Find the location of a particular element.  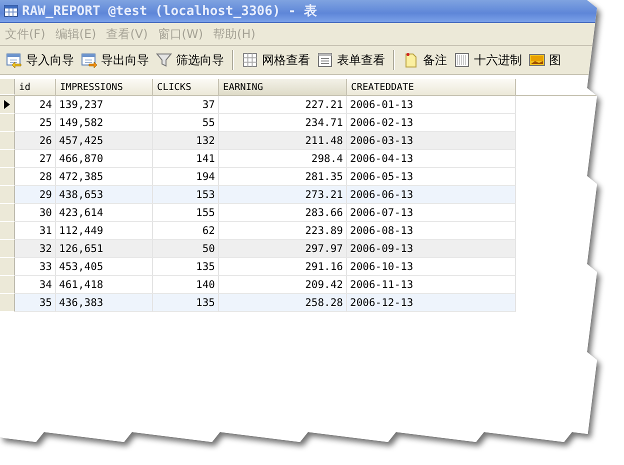

toolbar-button: 十六进制 is located at coordinates (488, 60).